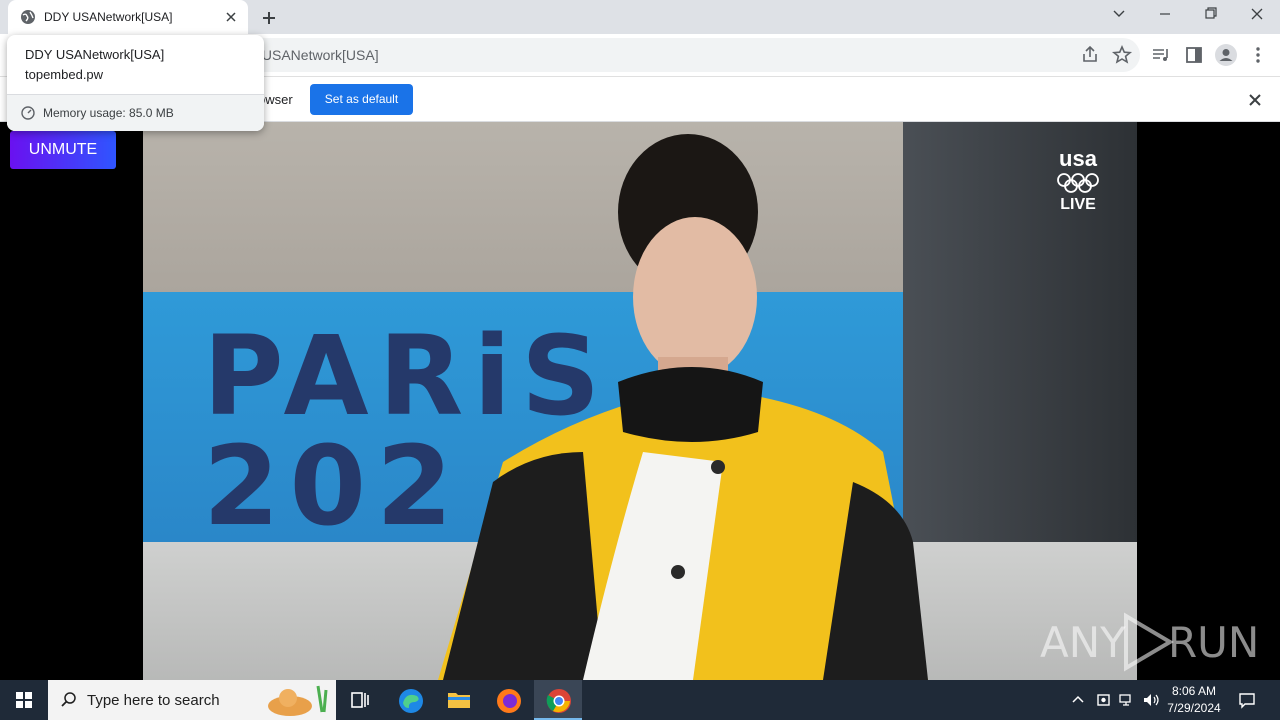  I want to click on plus-icon, so click(269, 18).